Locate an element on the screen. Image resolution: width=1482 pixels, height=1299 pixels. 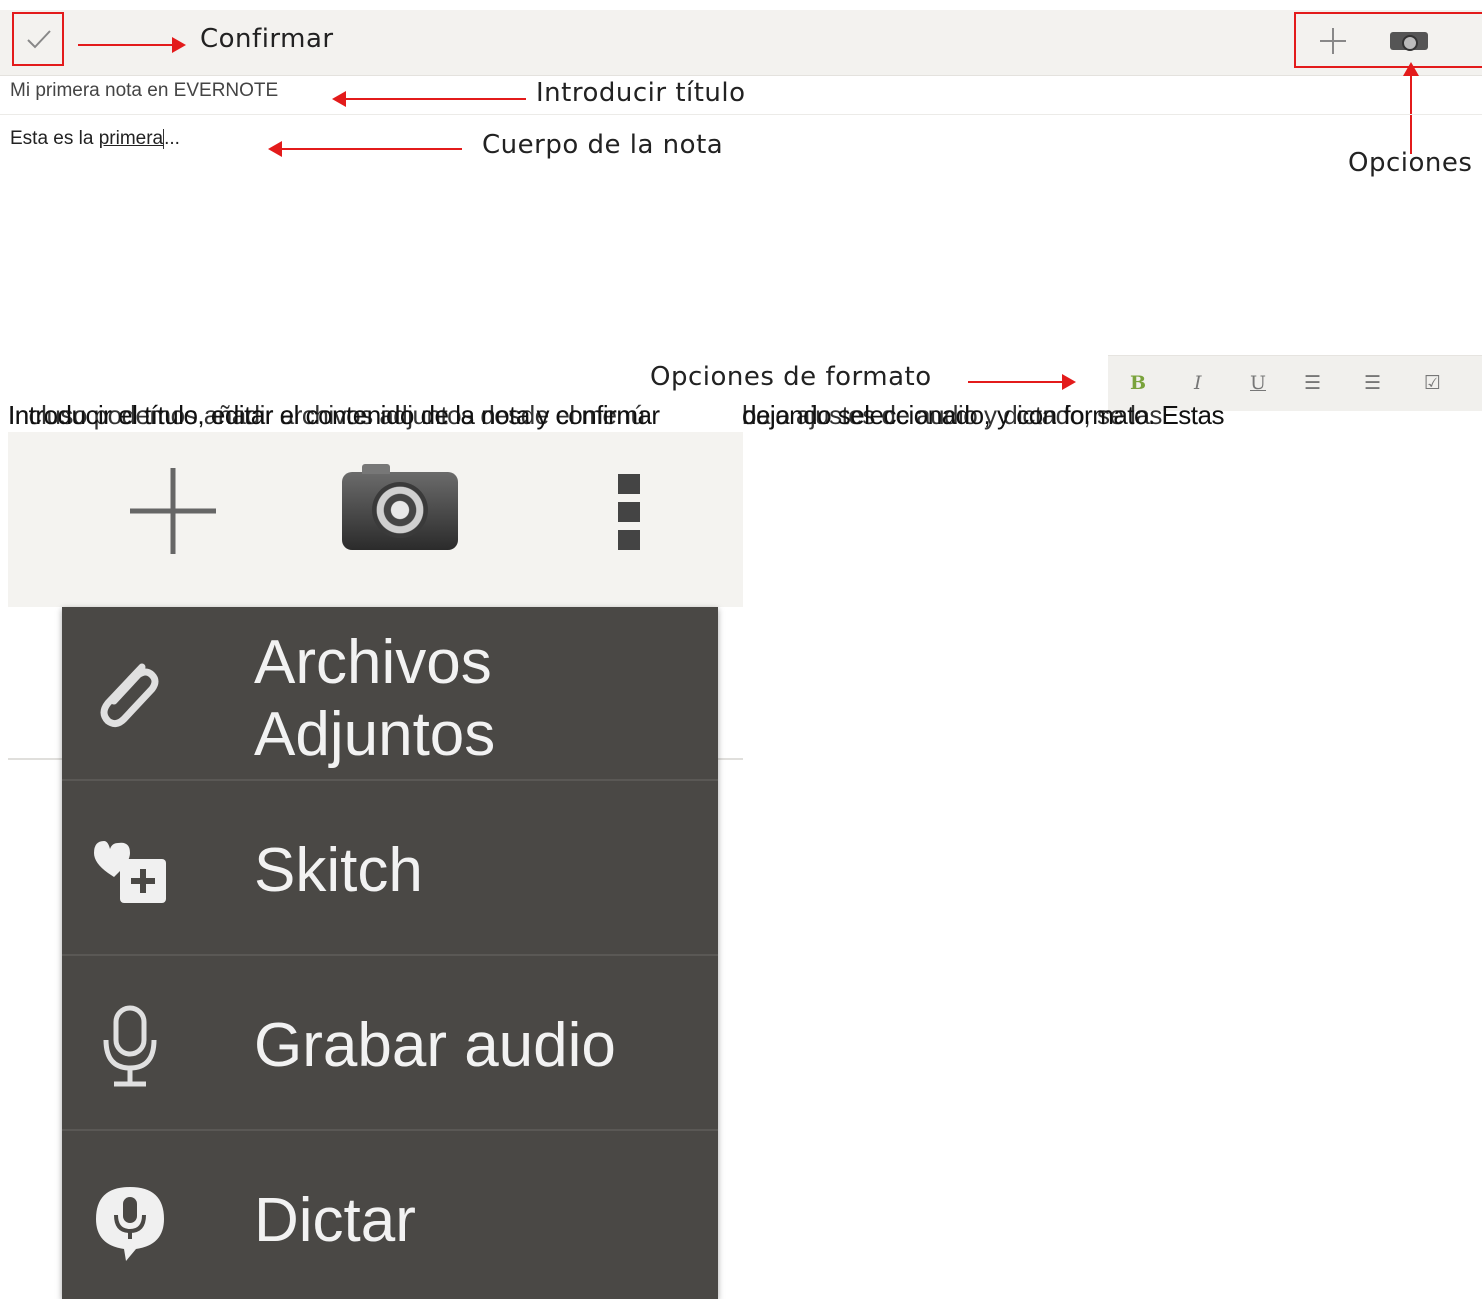
confirm-annotation: Confirmar is located at coordinates (267, 39).